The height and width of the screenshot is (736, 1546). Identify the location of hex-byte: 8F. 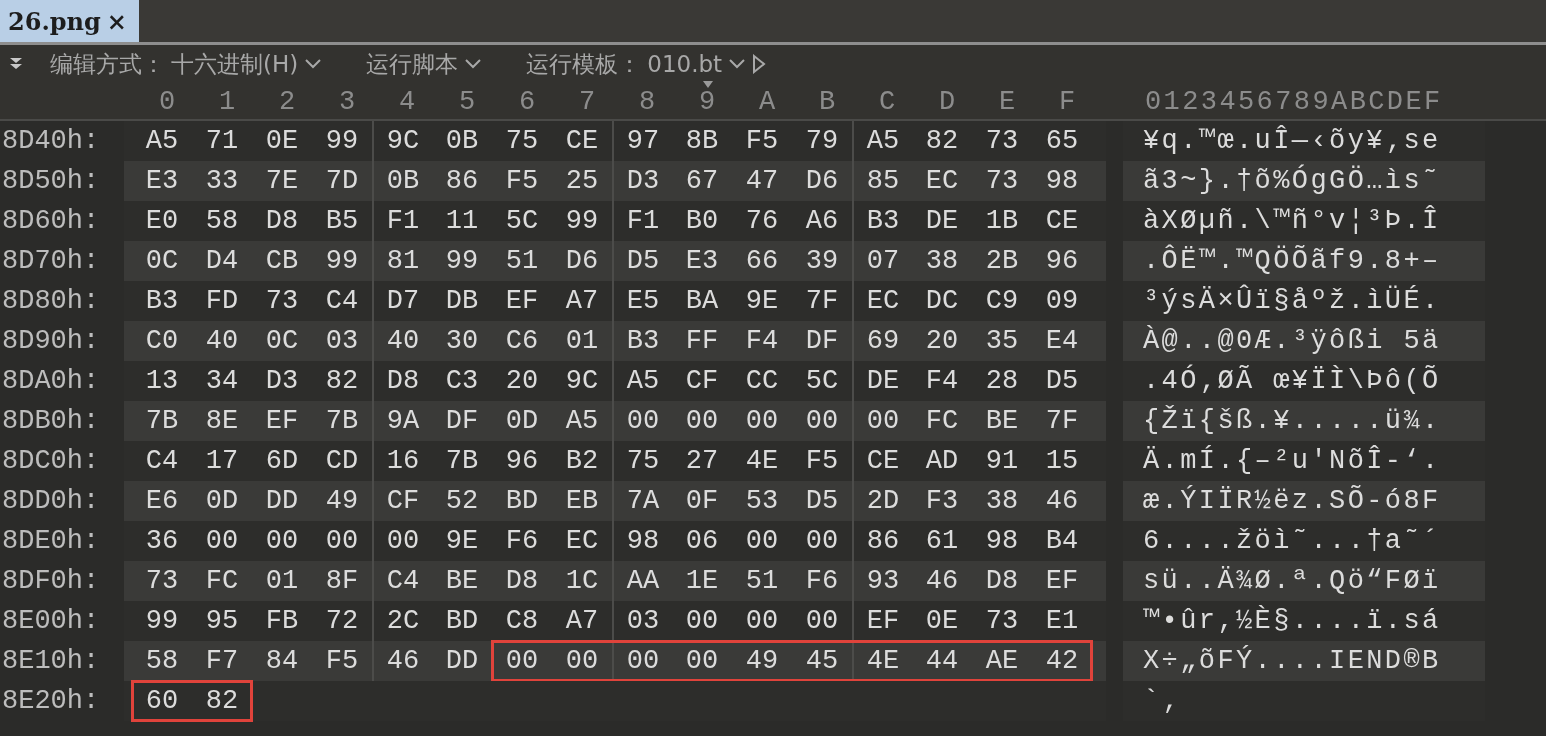
(342, 581).